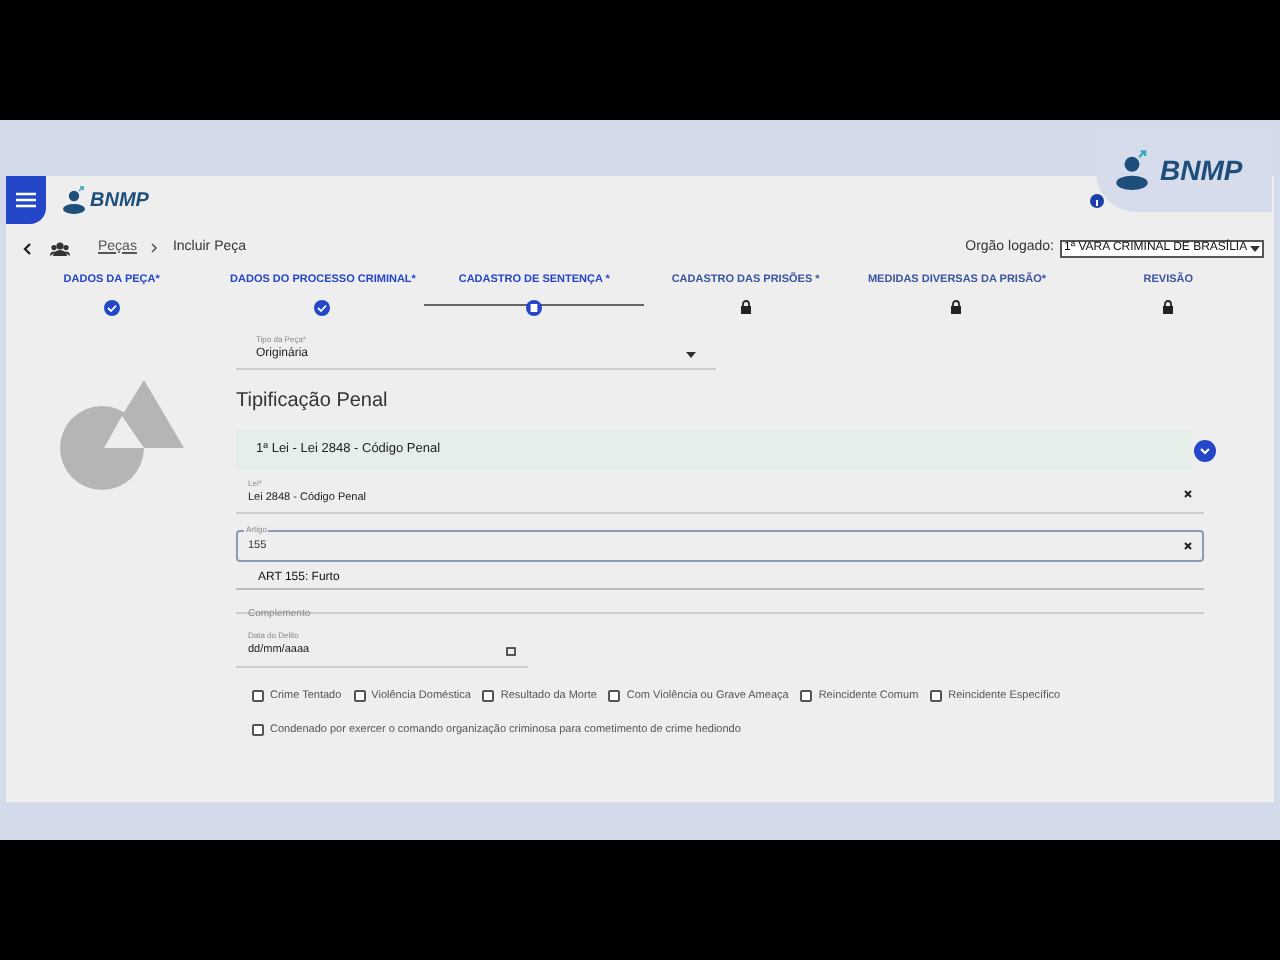 The image size is (1280, 960). I want to click on section-title: Tipificação Penal, so click(313, 402).